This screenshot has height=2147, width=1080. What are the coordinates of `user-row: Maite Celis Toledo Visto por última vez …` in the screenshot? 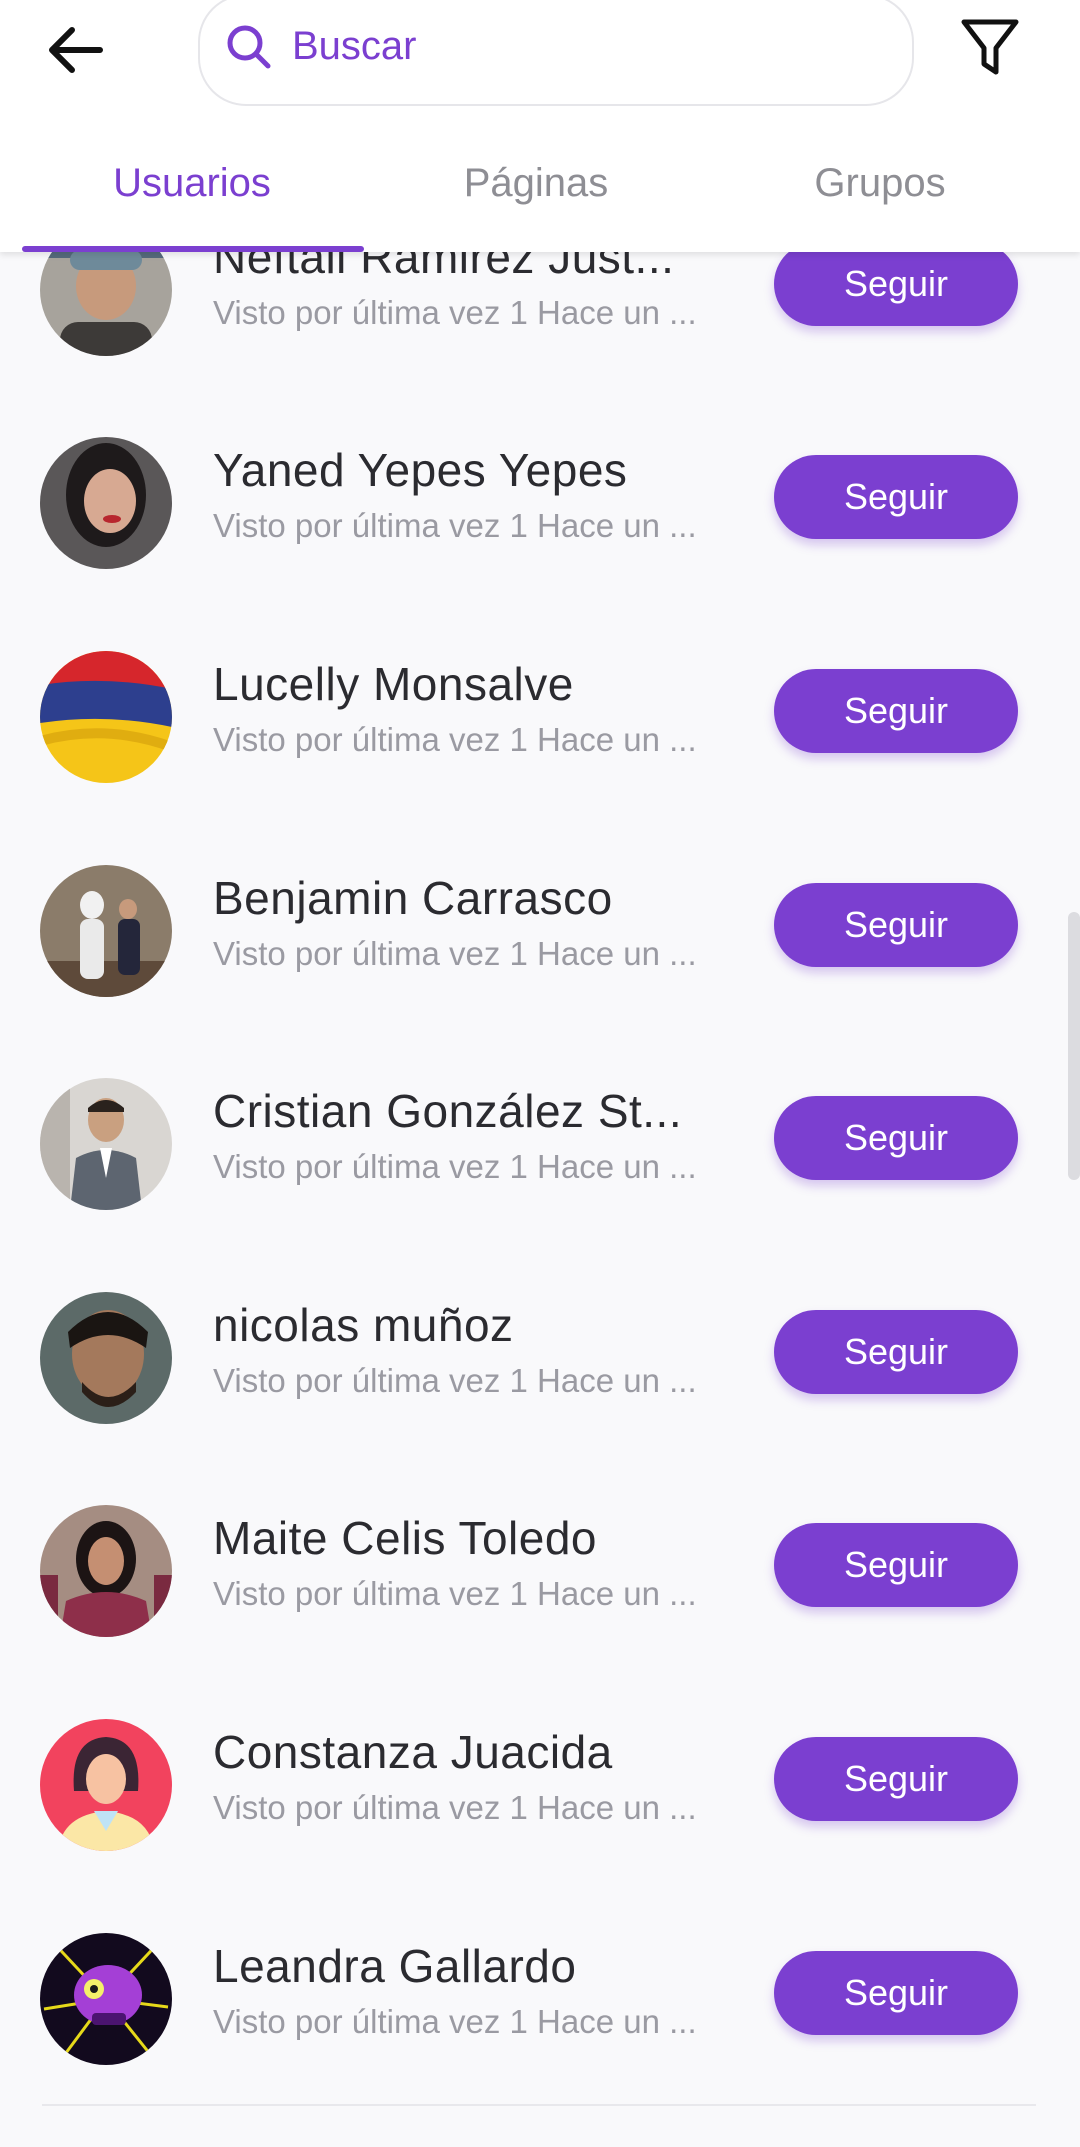 It's located at (540, 1612).